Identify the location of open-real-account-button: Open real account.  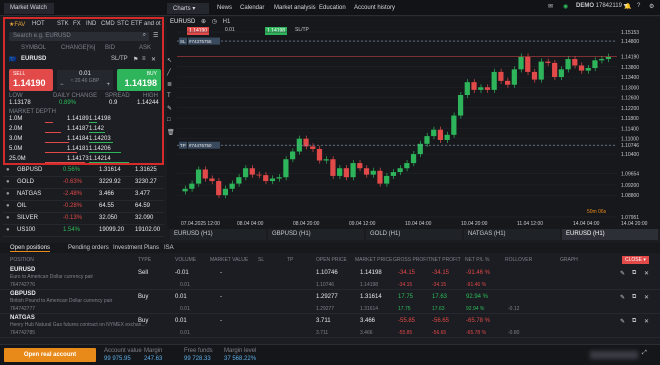
(50, 355).